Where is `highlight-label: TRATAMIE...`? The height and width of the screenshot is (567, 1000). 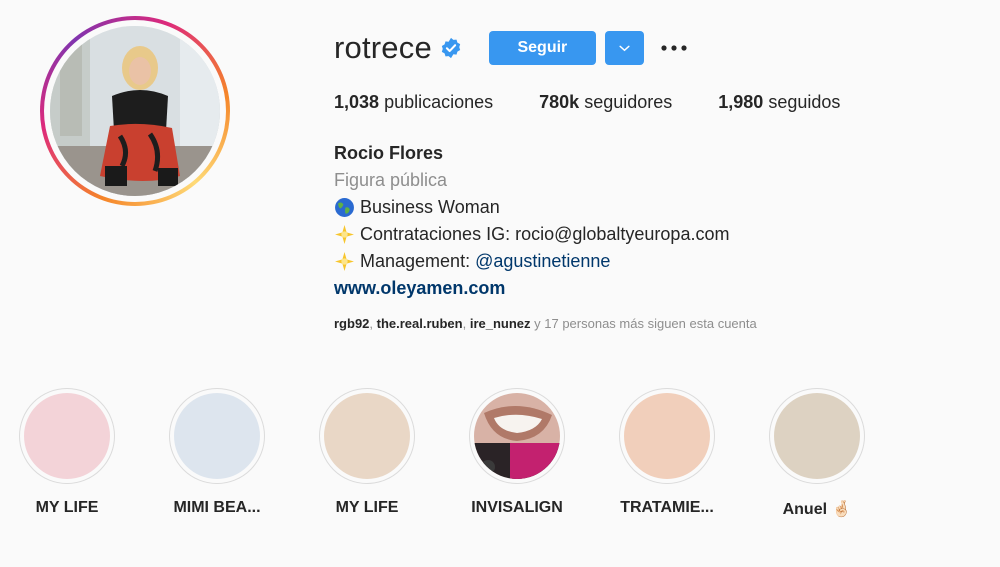
highlight-label: TRATAMIE... is located at coordinates (667, 507).